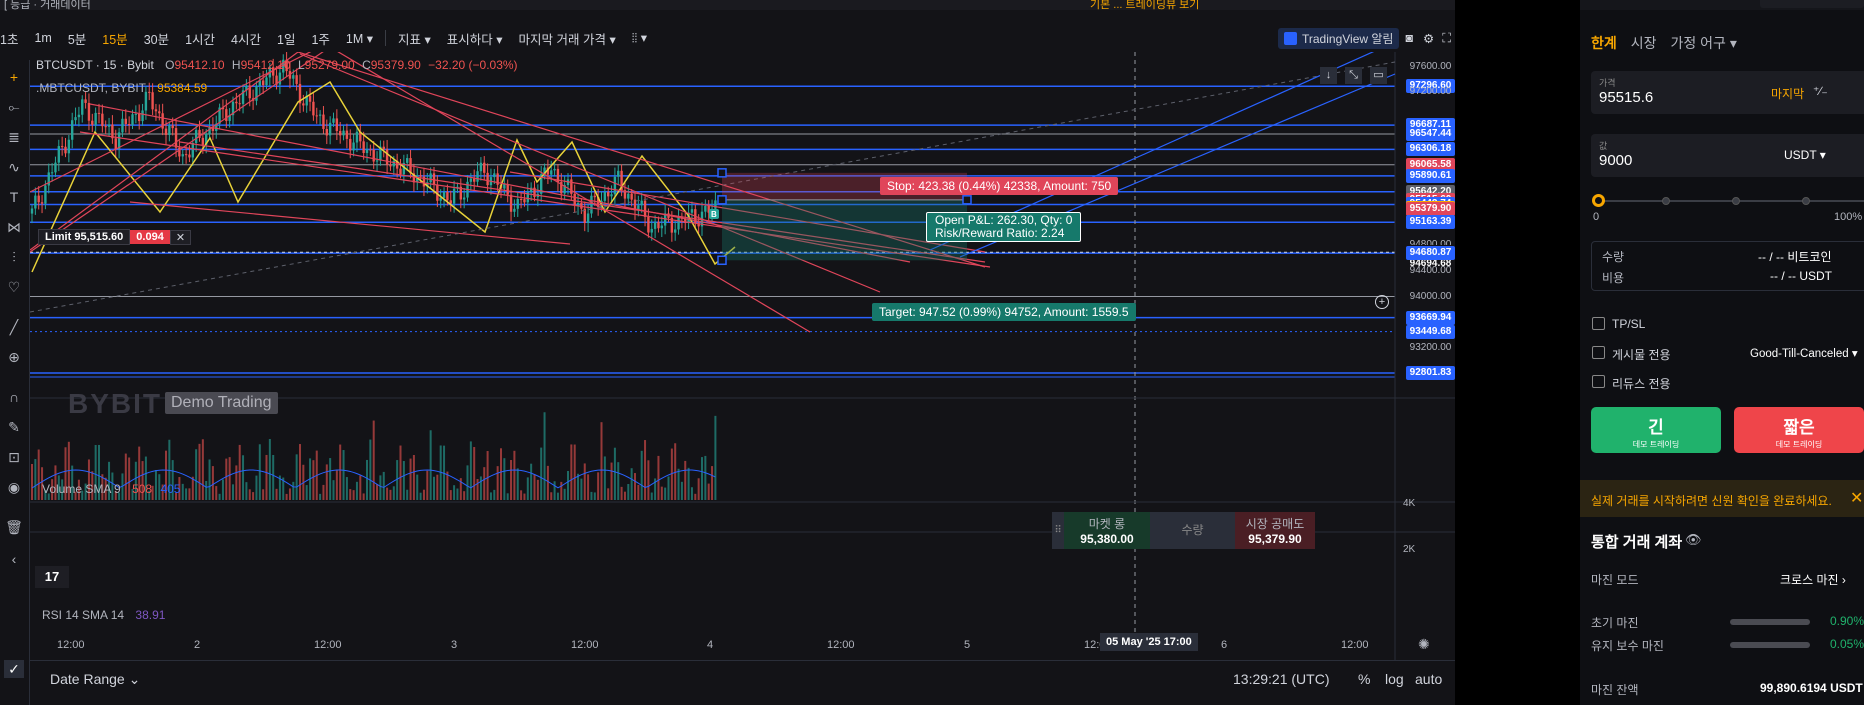 The width and height of the screenshot is (1864, 705). What do you see at coordinates (1058, 530) in the screenshot?
I see `drag-handle-icon: ⠿` at bounding box center [1058, 530].